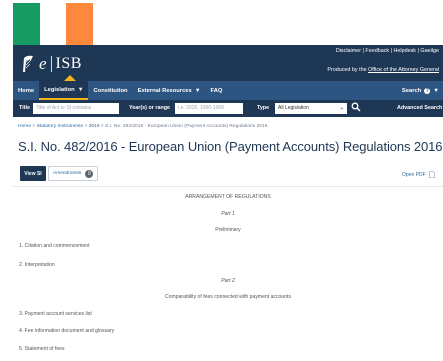  What do you see at coordinates (347, 70) in the screenshot?
I see `produced-by-prefix: Produced by the` at bounding box center [347, 70].